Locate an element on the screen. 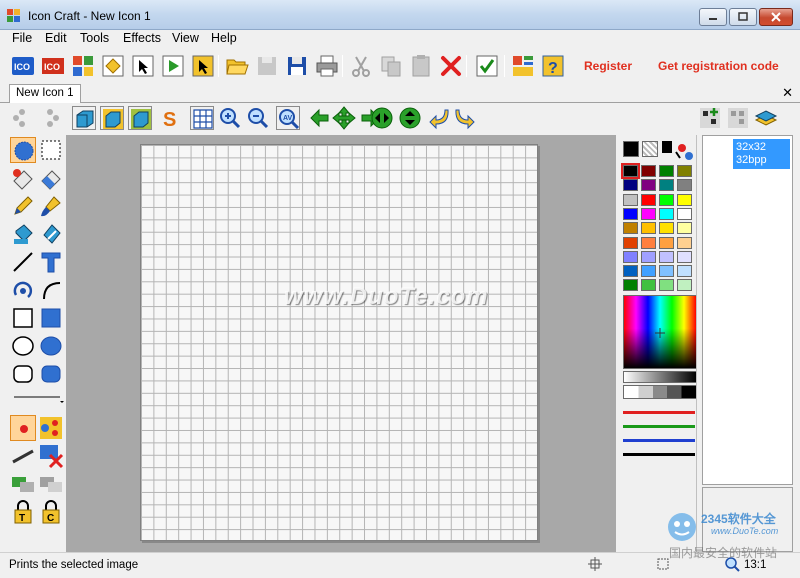 The width and height of the screenshot is (800, 578). windows-flag-button is located at coordinates (83, 66).